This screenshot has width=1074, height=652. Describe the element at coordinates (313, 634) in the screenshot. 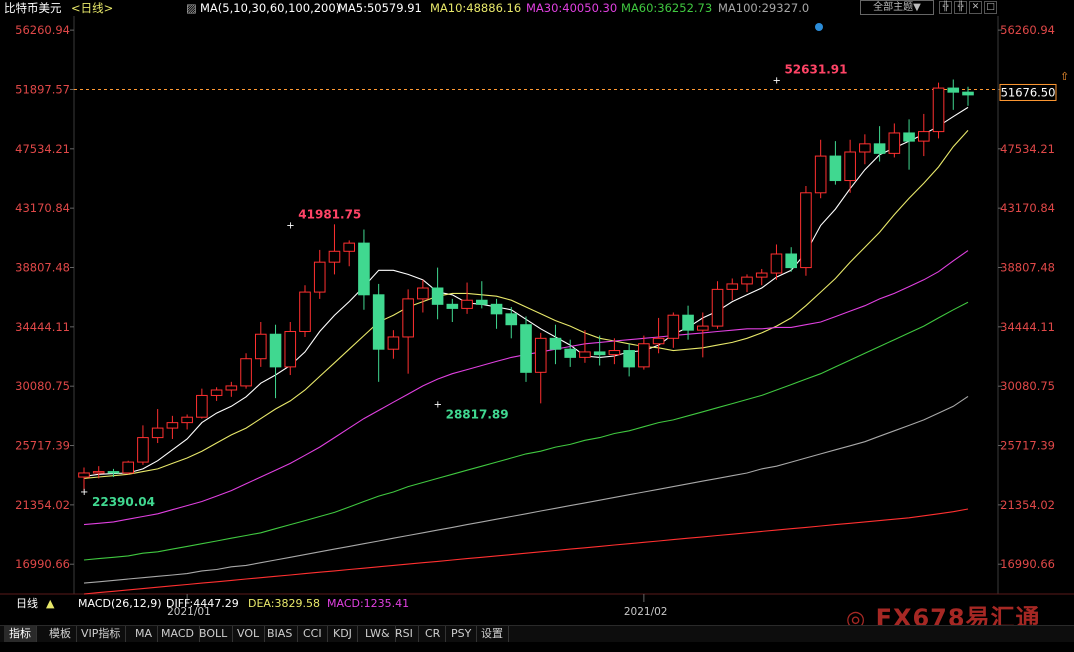

I see `tab-8: CCI` at that location.